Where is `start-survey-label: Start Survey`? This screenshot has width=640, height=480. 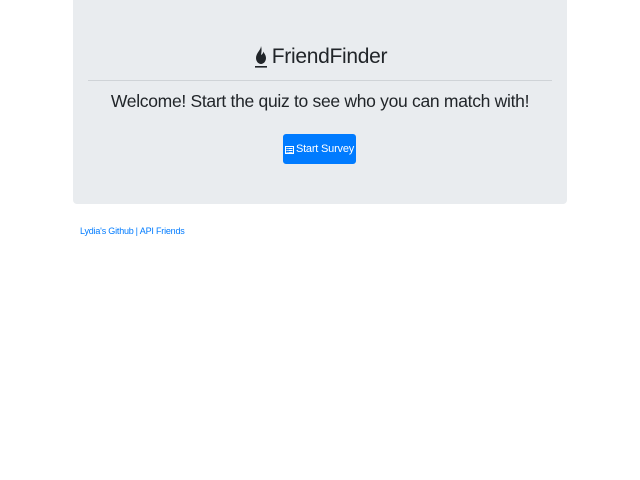 start-survey-label: Start Survey is located at coordinates (325, 149).